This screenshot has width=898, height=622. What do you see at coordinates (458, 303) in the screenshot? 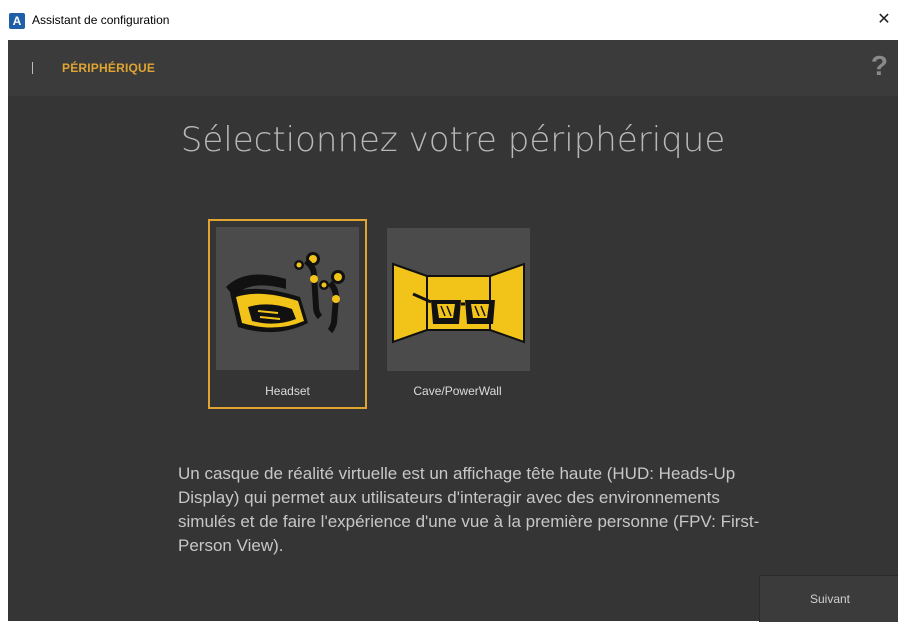
I see `cave-powerwall-icon` at bounding box center [458, 303].